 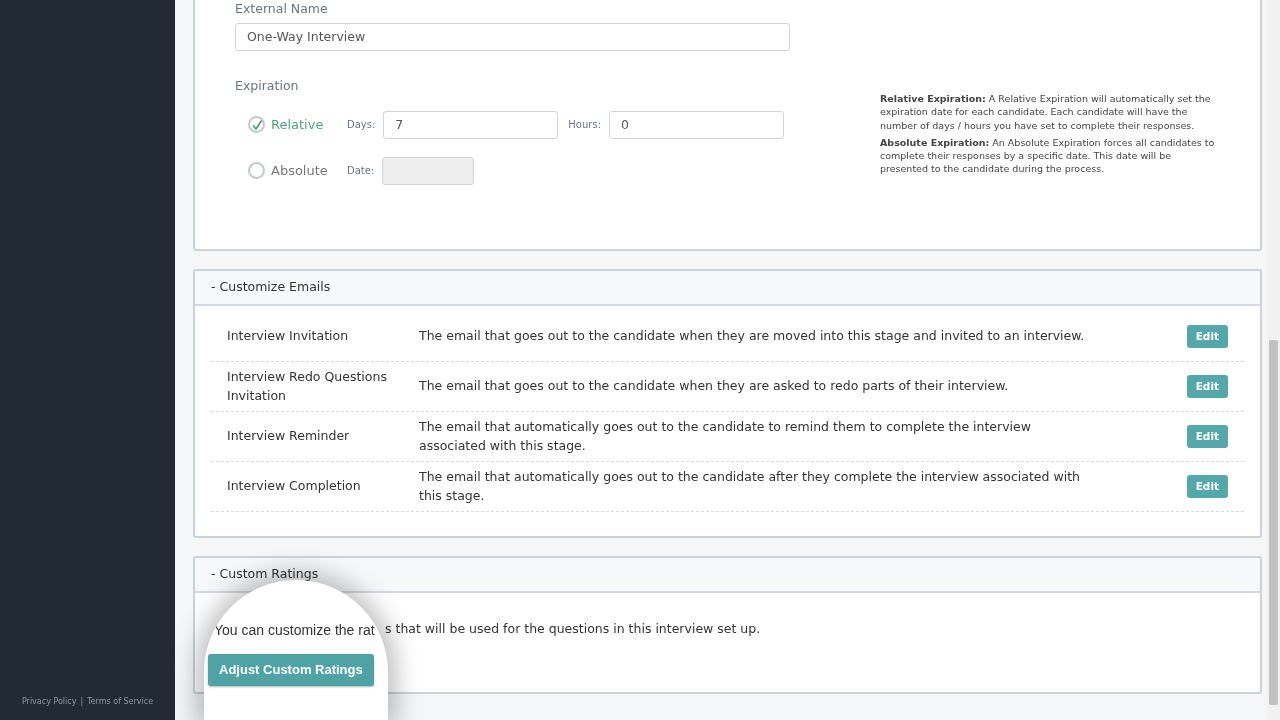 I want to click on panel-header: - Customize Emails, so click(x=727, y=288).